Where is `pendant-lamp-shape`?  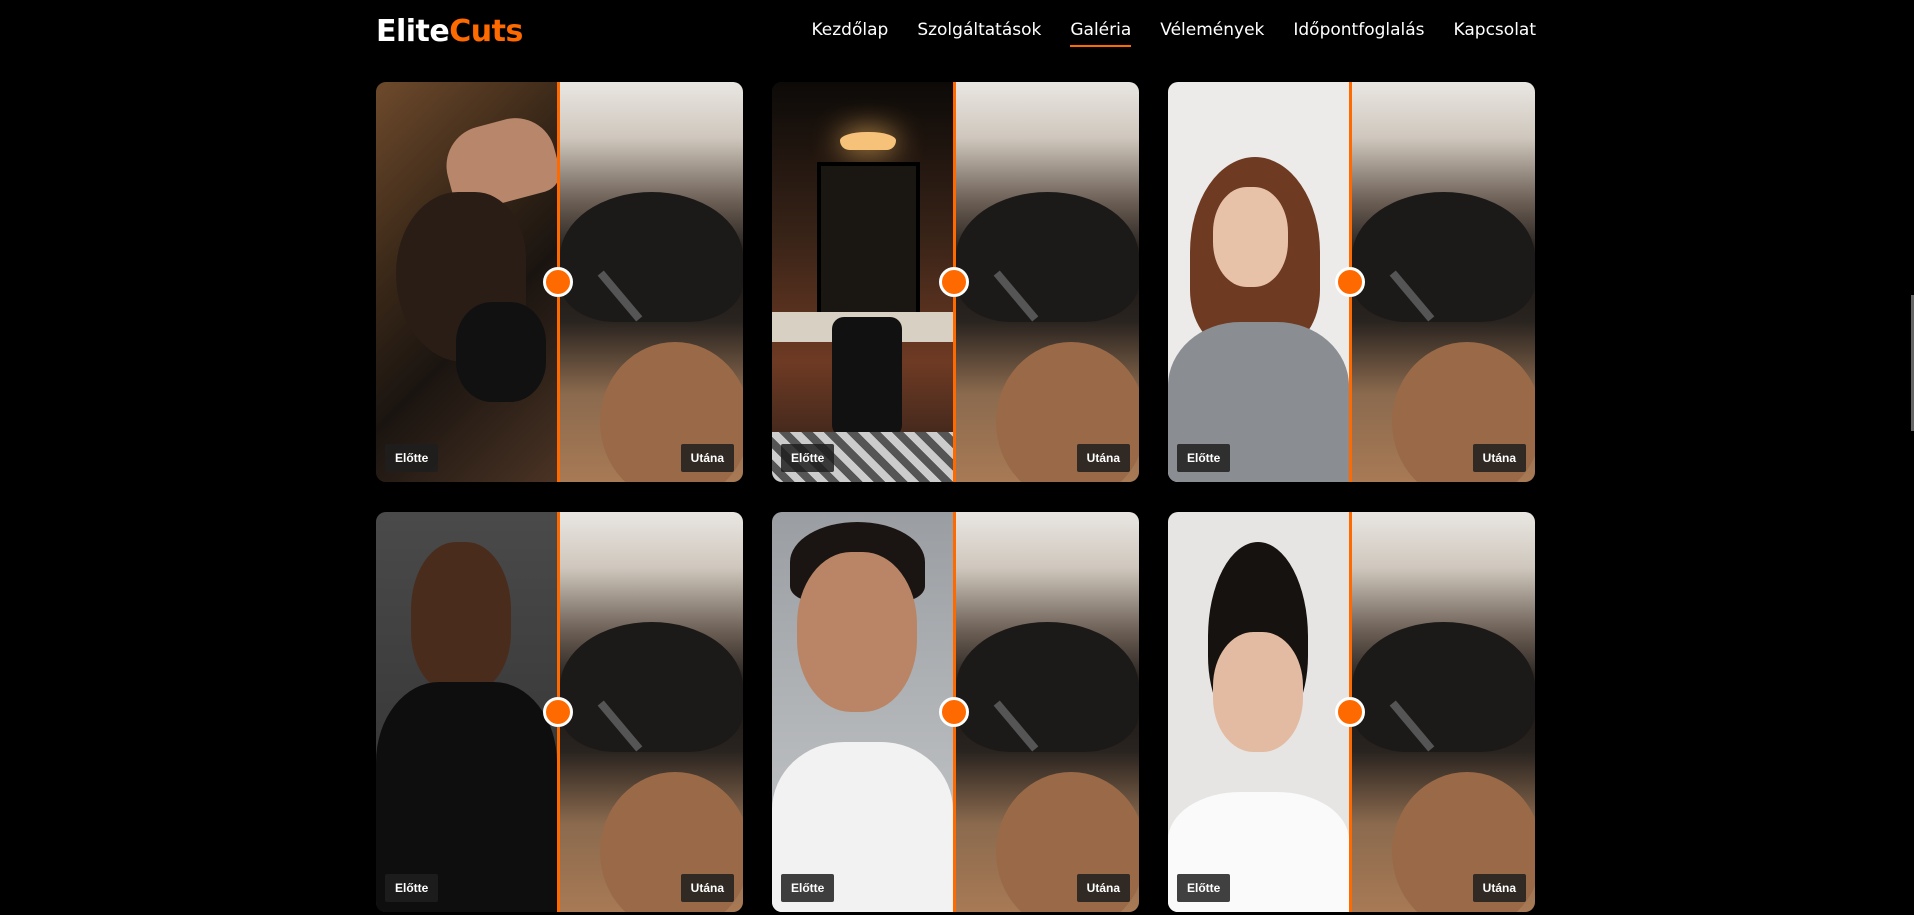
pendant-lamp-shape is located at coordinates (868, 141).